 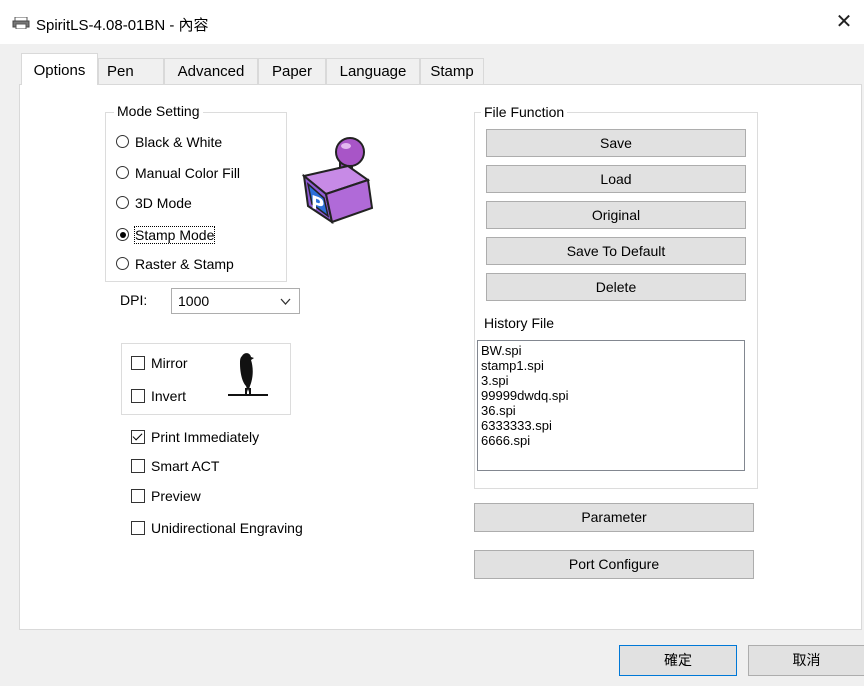 I want to click on invert-checkbox: Invert, so click(x=158, y=396).